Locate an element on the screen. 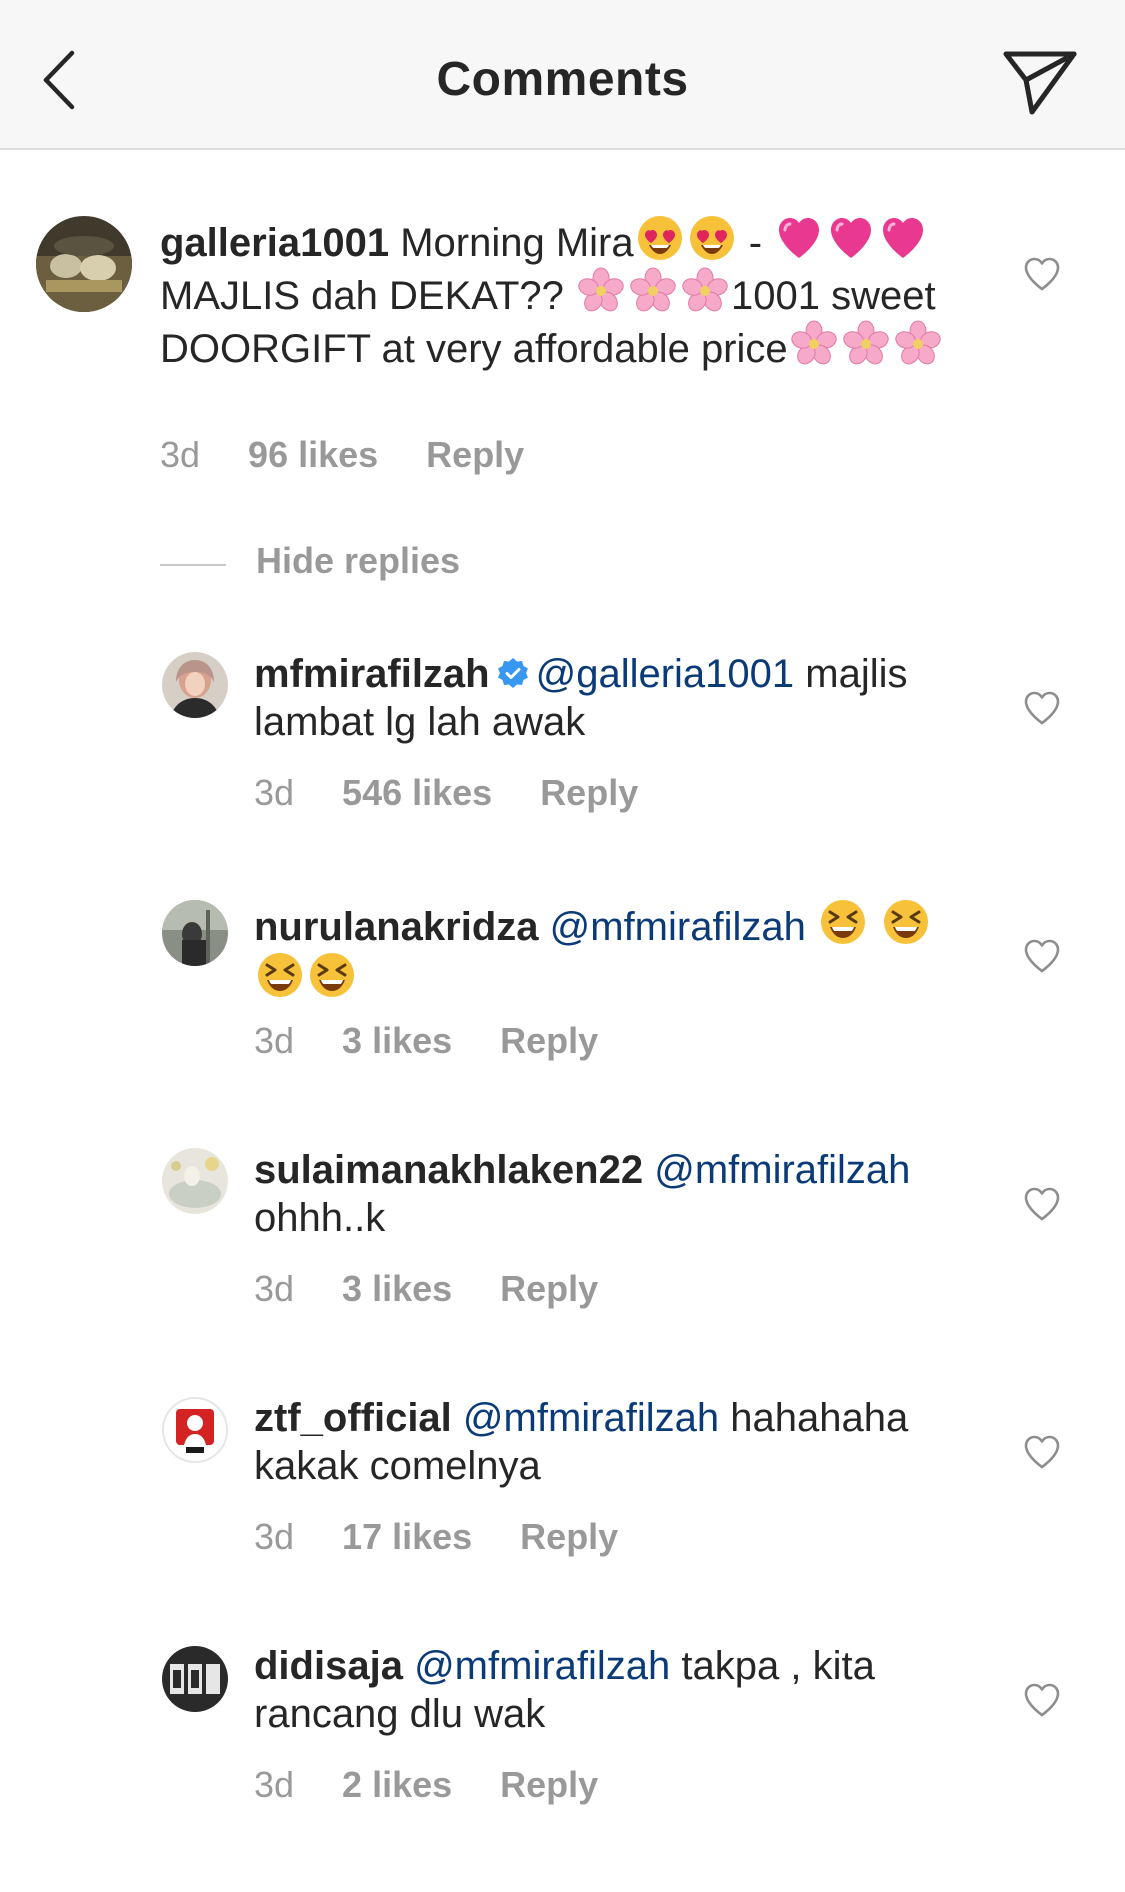 The width and height of the screenshot is (1125, 1892). reply-username: didisaja is located at coordinates (328, 1666).